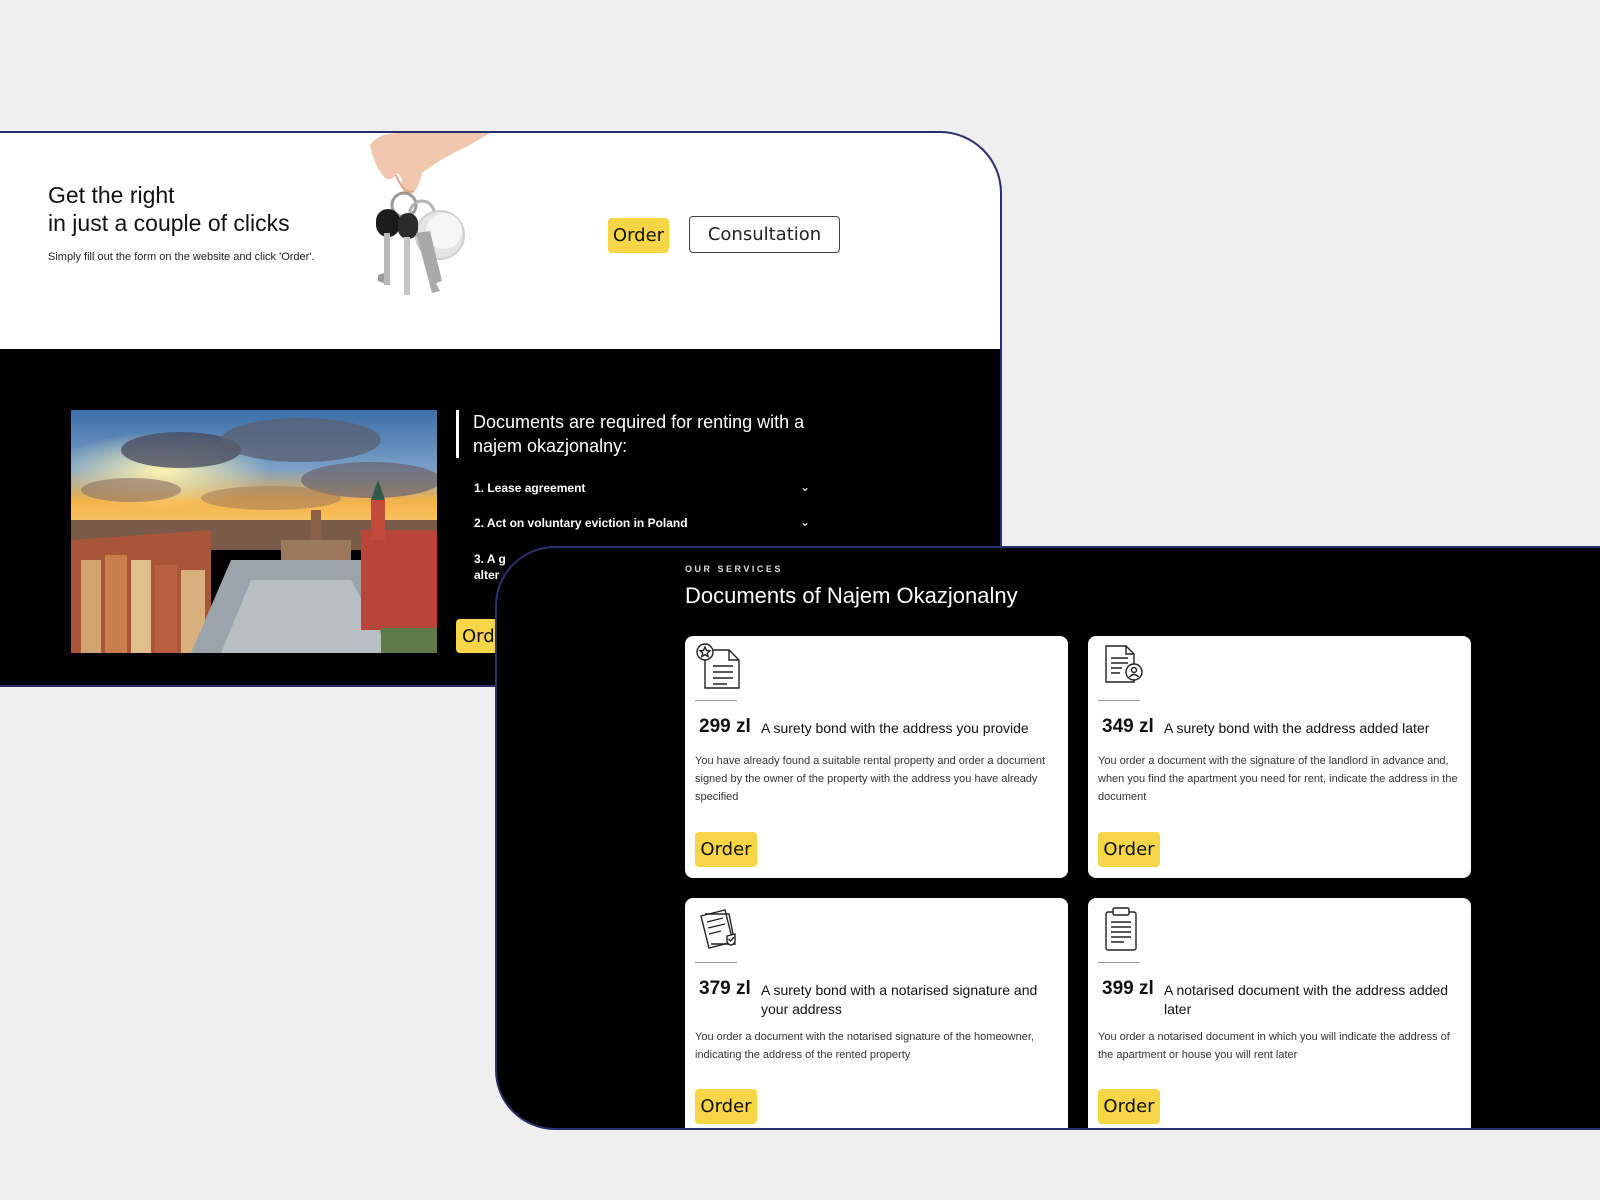  I want to click on hand-keys-image, so click(430, 214).